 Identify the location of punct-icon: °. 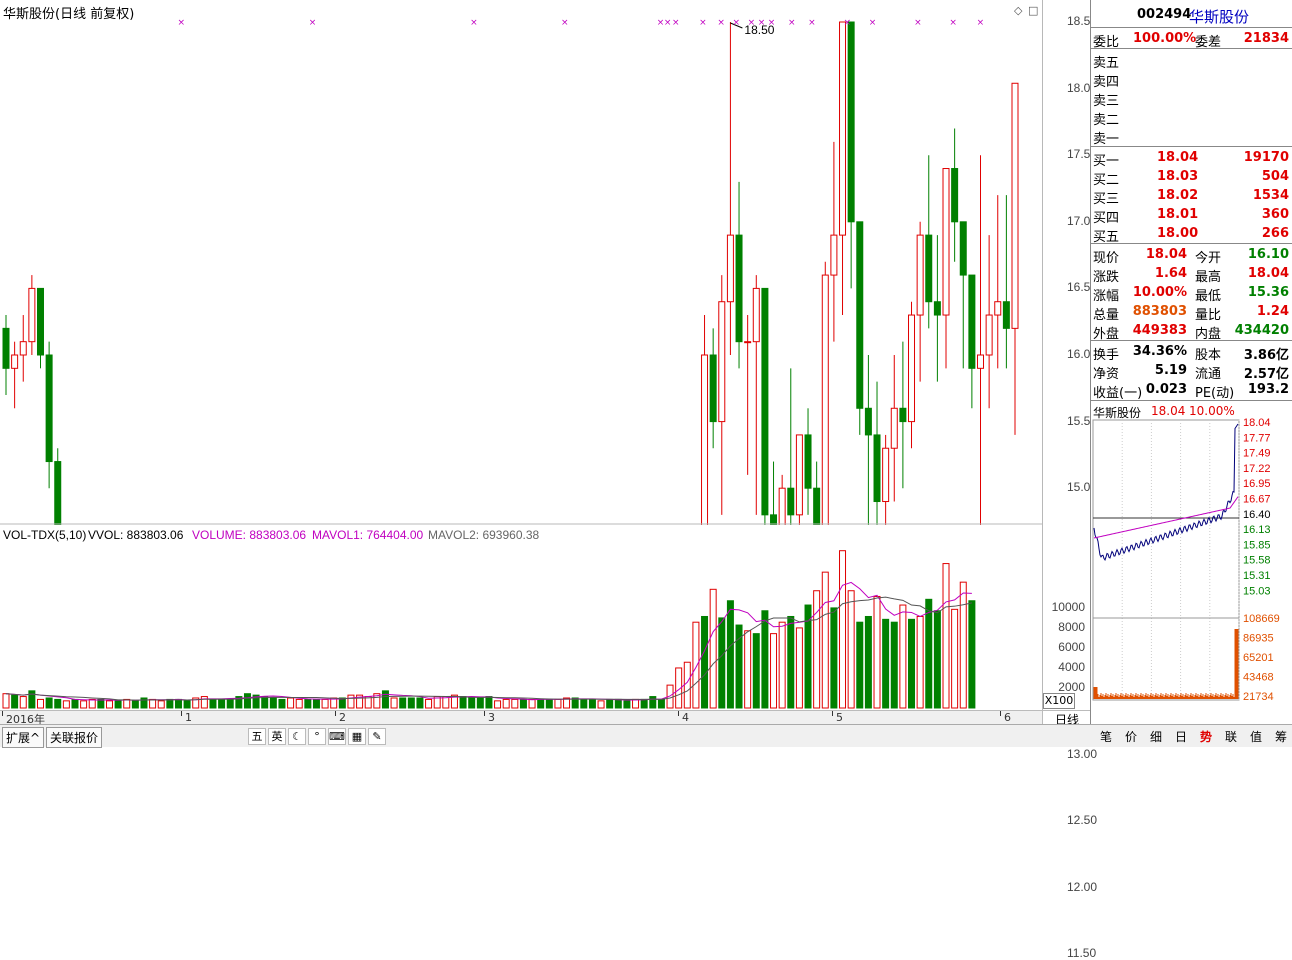
(317, 736).